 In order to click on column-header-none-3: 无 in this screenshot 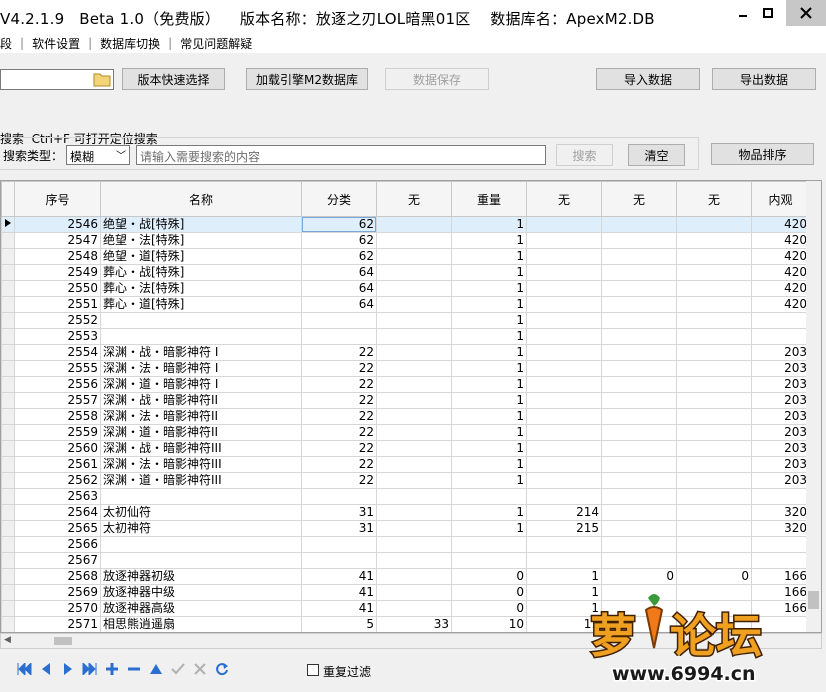, I will do `click(639, 199)`.